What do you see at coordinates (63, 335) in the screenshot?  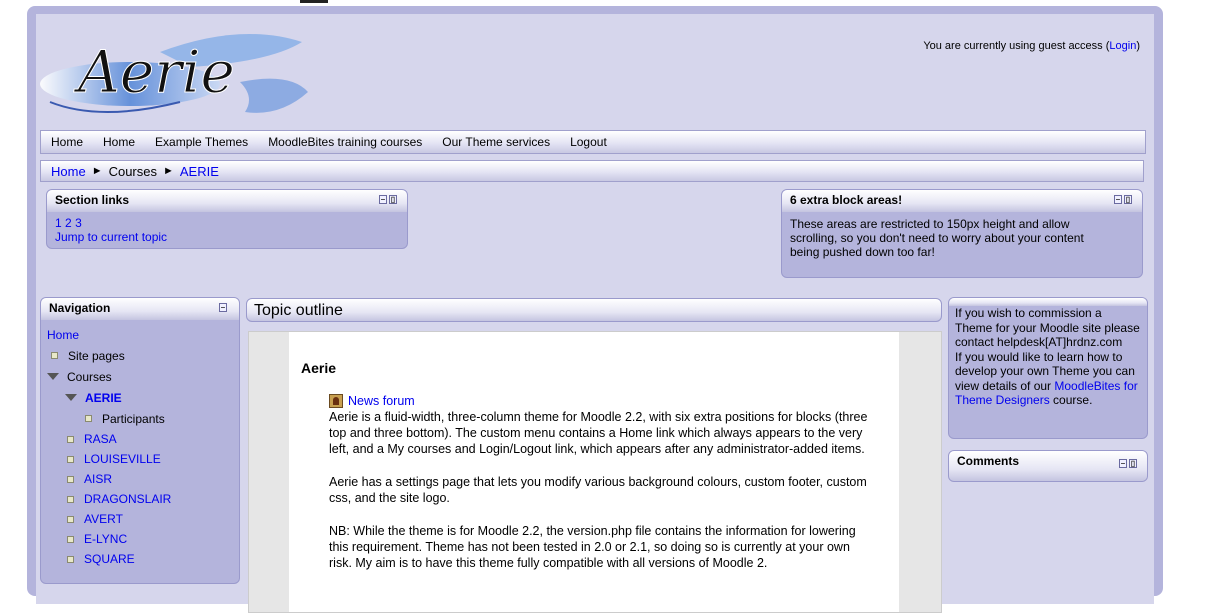 I see `nav-home: Home` at bounding box center [63, 335].